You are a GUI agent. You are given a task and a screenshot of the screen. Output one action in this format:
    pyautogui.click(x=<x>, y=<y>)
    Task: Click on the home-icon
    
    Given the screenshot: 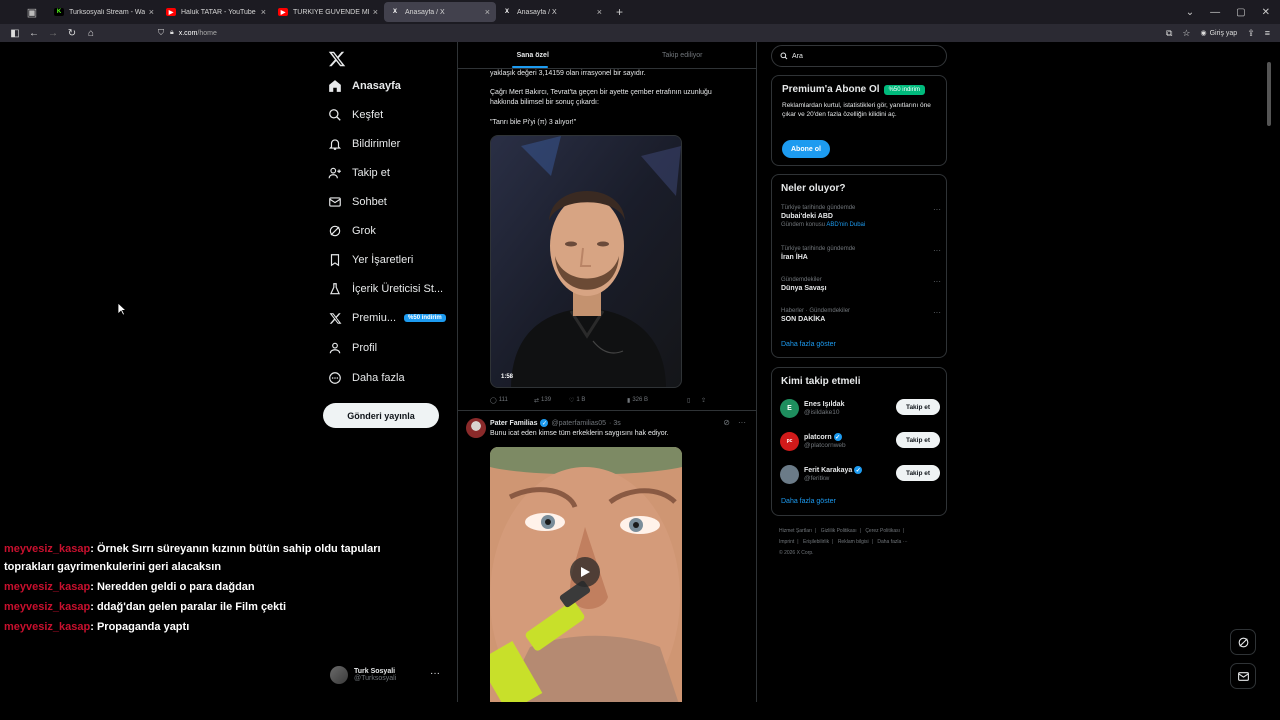 What is the action you would take?
    pyautogui.click(x=335, y=86)
    